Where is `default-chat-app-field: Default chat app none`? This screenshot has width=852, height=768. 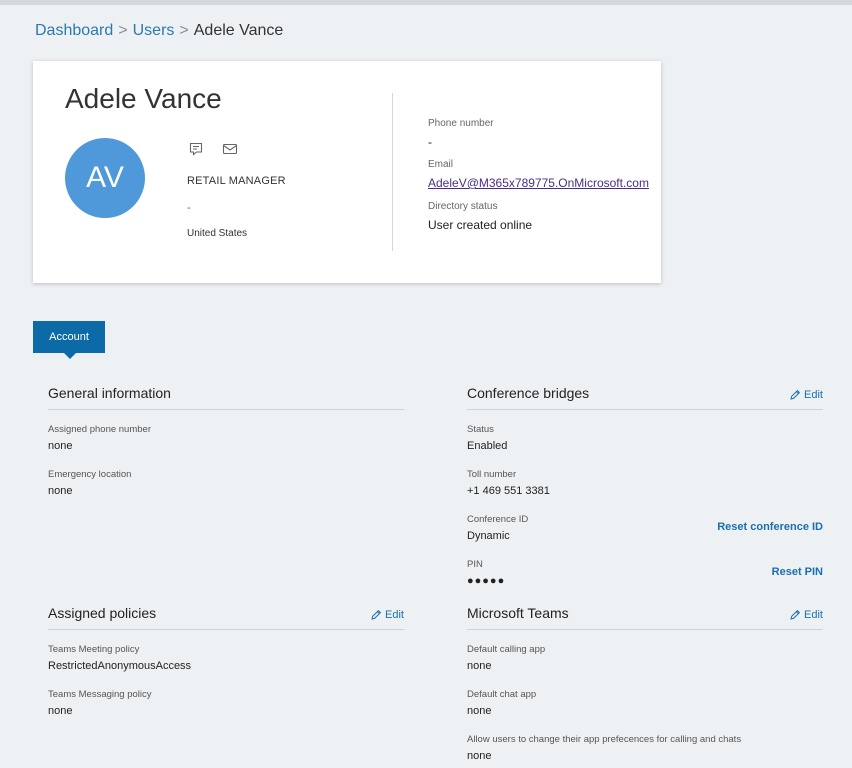
default-chat-app-field: Default chat app none is located at coordinates (501, 703).